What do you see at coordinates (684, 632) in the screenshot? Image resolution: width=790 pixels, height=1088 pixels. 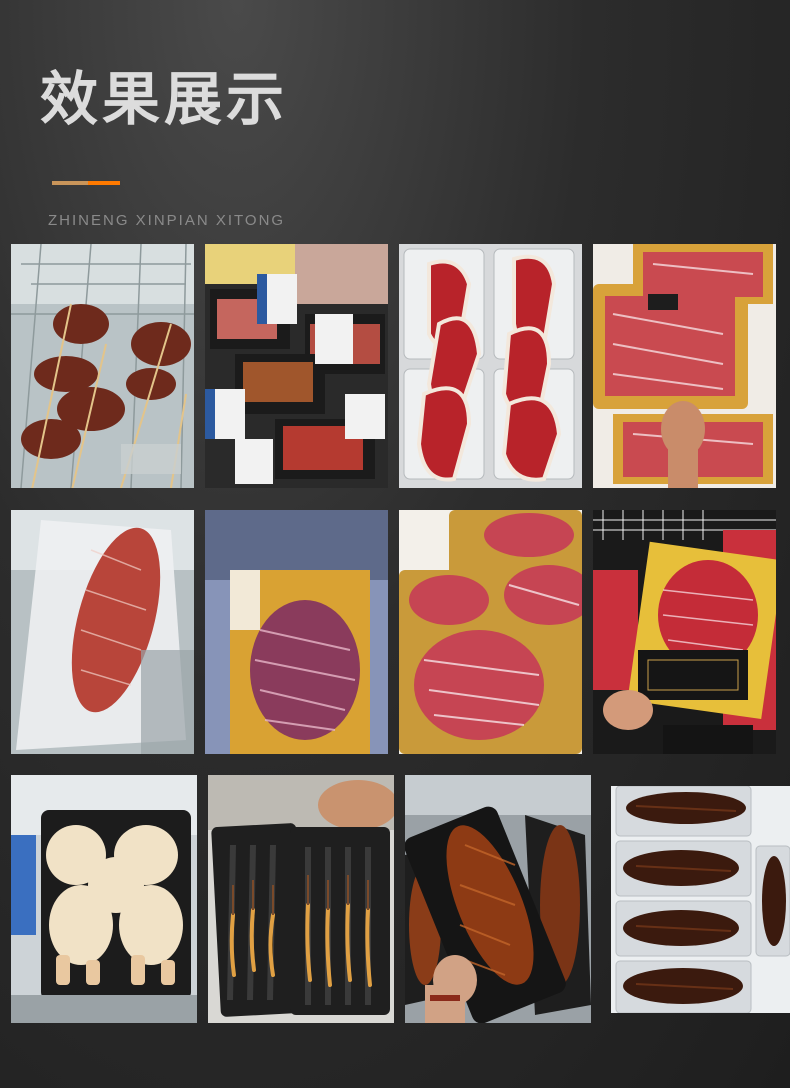 I see `photo-beef-gold-box` at bounding box center [684, 632].